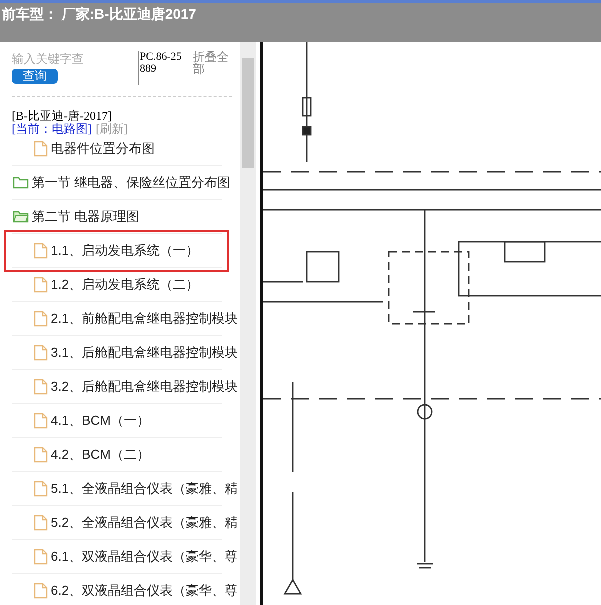 The height and width of the screenshot is (605, 601). I want to click on tree-item: 1.2、启动发电系统（二）, so click(106, 284).